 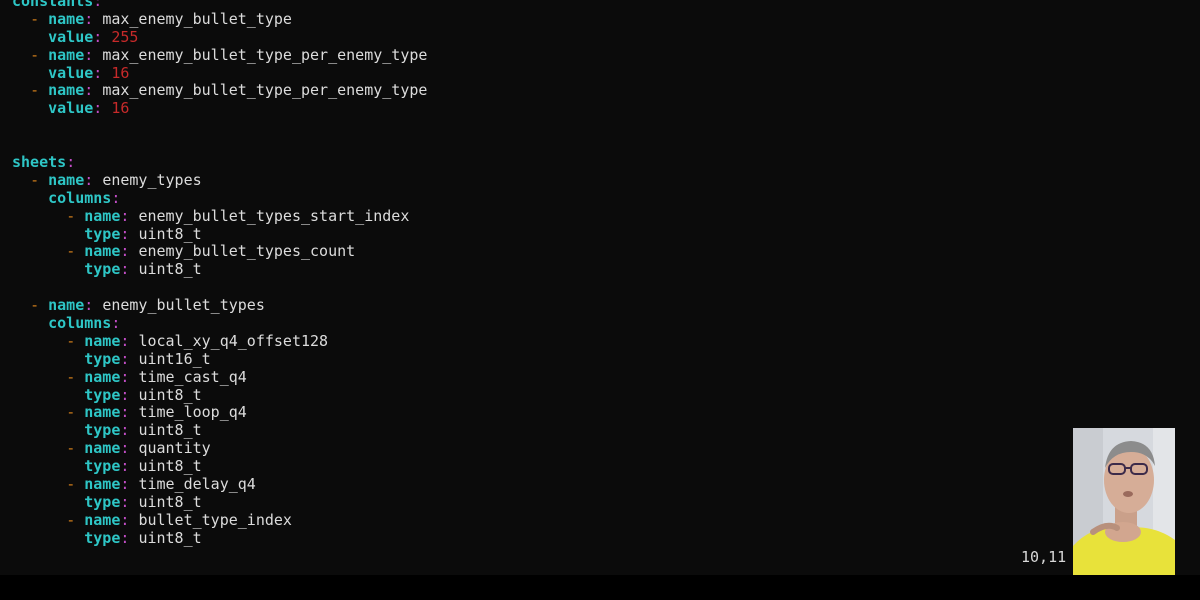 I want to click on yaml-value: local_xy_q4_offset128, so click(x=233, y=340).